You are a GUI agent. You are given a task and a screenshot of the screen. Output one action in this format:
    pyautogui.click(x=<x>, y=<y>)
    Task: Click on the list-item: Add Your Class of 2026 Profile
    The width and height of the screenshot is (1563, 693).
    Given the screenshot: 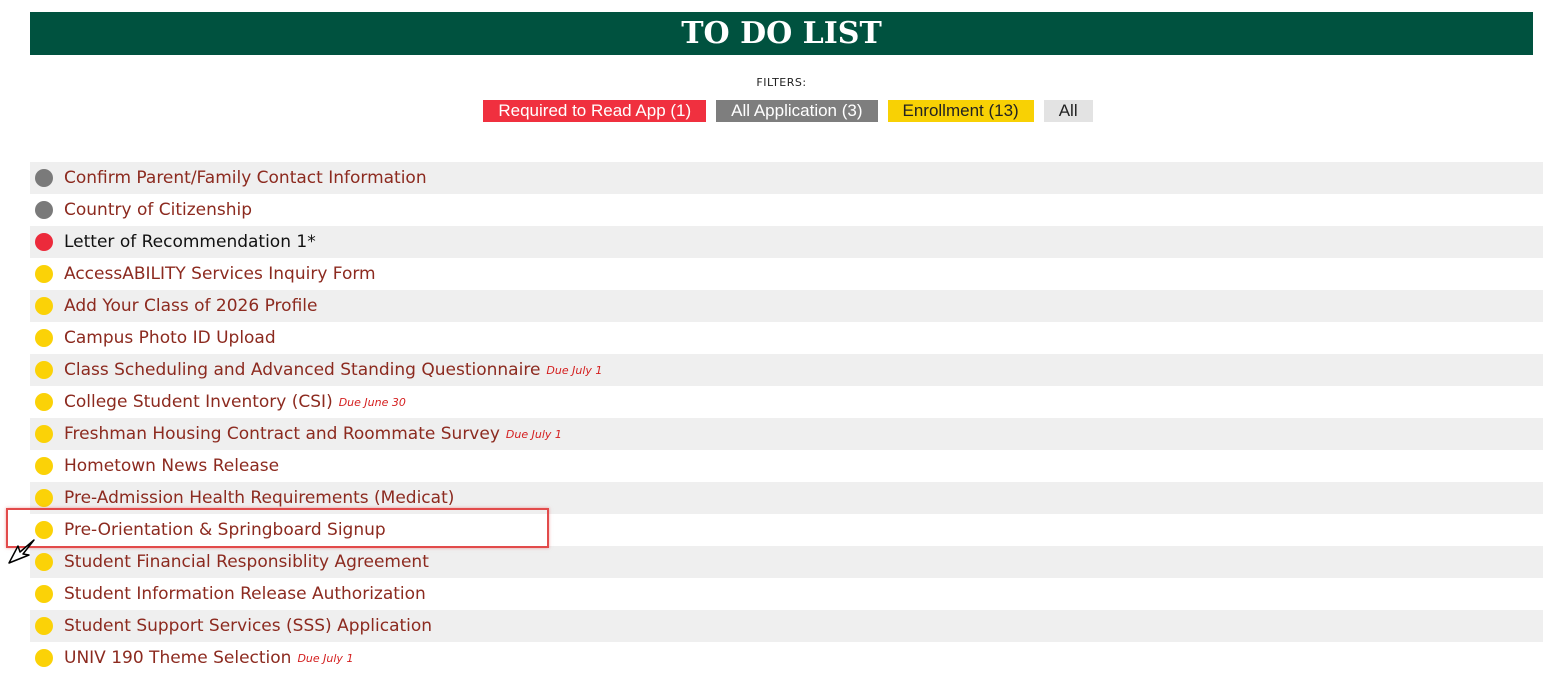 What is the action you would take?
    pyautogui.click(x=786, y=306)
    